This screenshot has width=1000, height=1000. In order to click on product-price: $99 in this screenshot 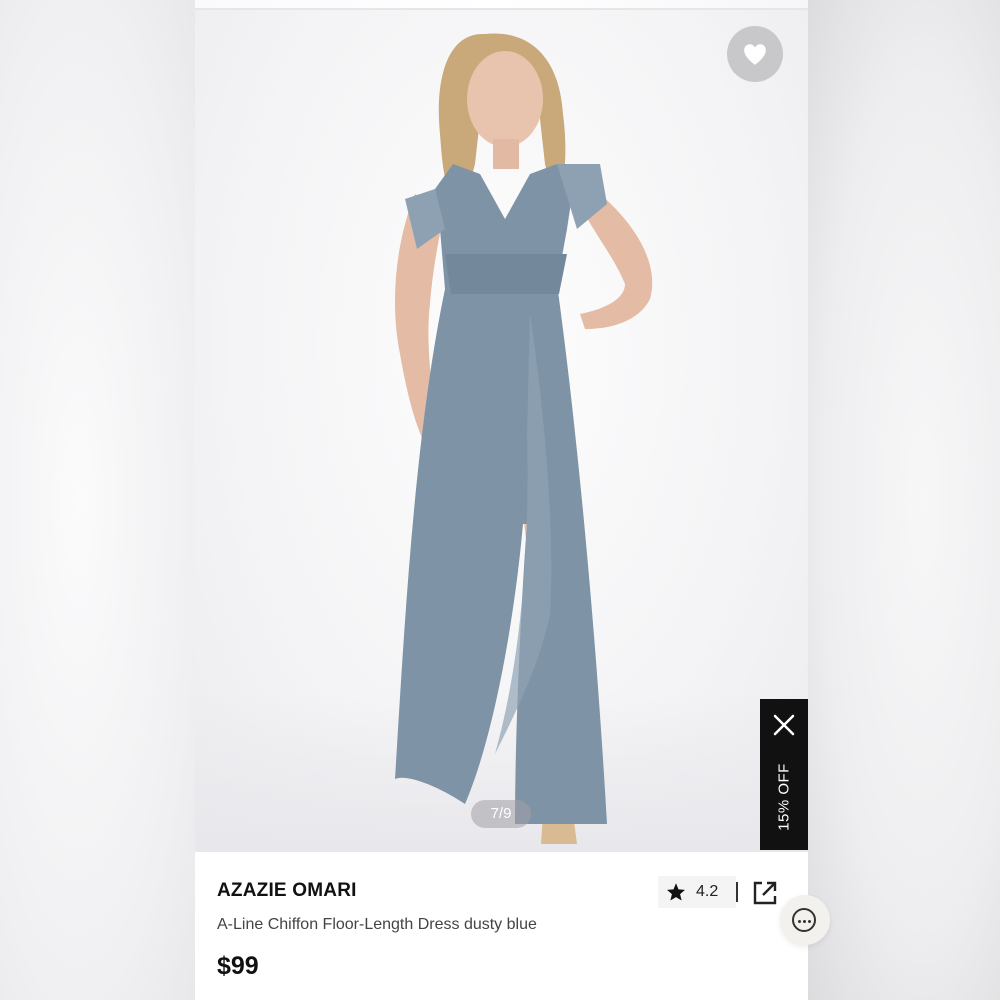, I will do `click(238, 966)`.